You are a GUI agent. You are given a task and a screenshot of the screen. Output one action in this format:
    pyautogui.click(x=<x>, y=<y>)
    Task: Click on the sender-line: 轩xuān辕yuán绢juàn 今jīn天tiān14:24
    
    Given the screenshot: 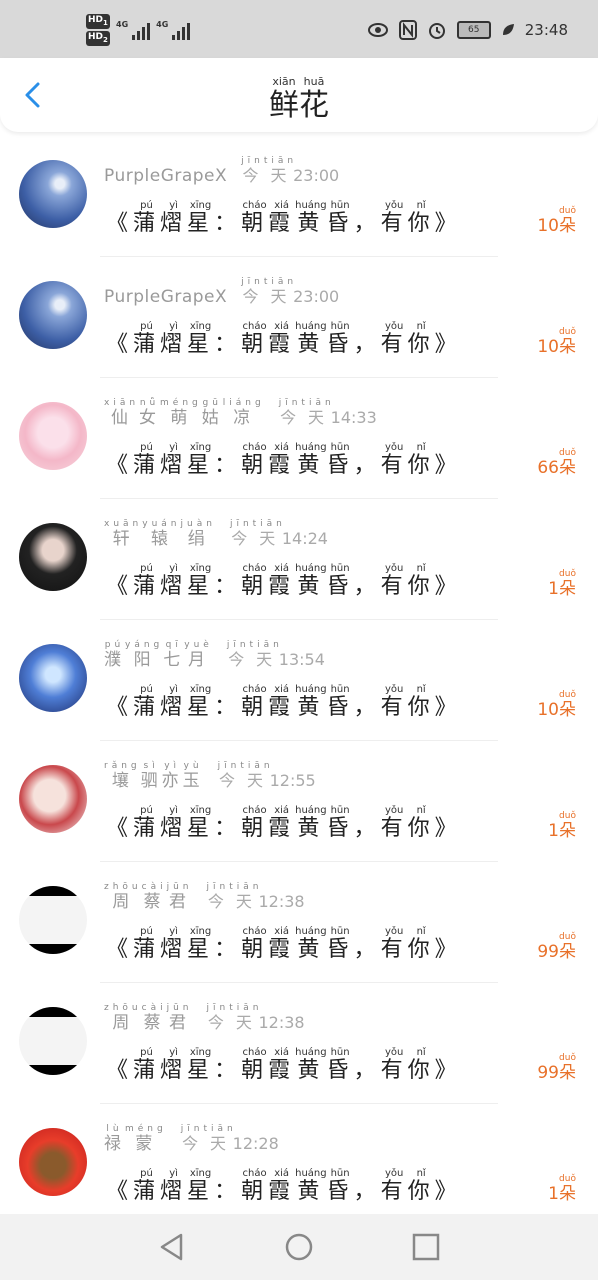 What is the action you would take?
    pyautogui.click(x=216, y=534)
    